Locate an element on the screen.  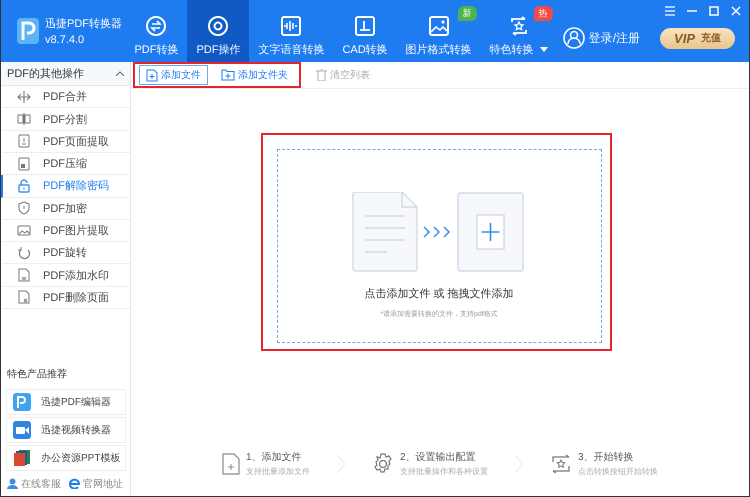
folder-add-icon is located at coordinates (228, 75).